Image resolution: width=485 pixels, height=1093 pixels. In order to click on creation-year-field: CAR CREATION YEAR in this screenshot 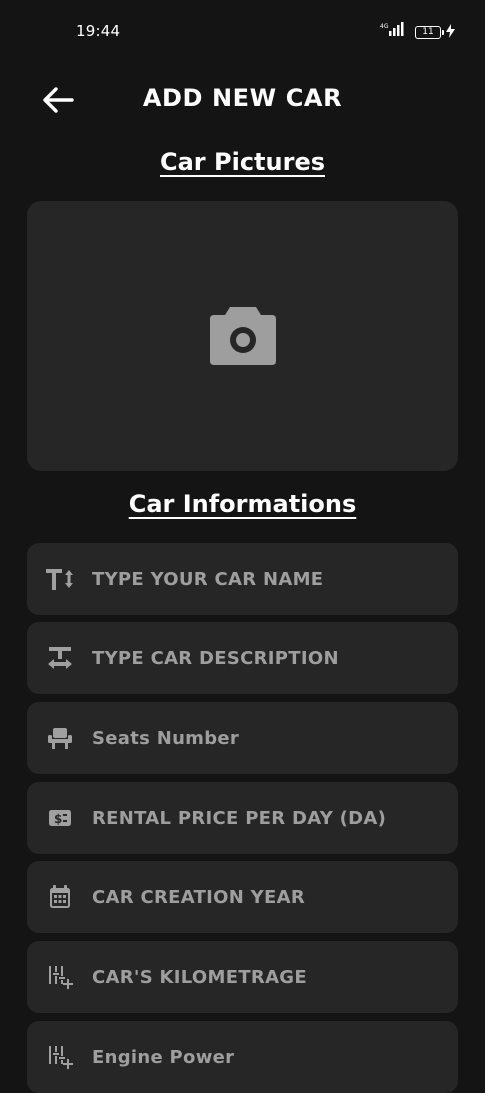, I will do `click(242, 897)`.